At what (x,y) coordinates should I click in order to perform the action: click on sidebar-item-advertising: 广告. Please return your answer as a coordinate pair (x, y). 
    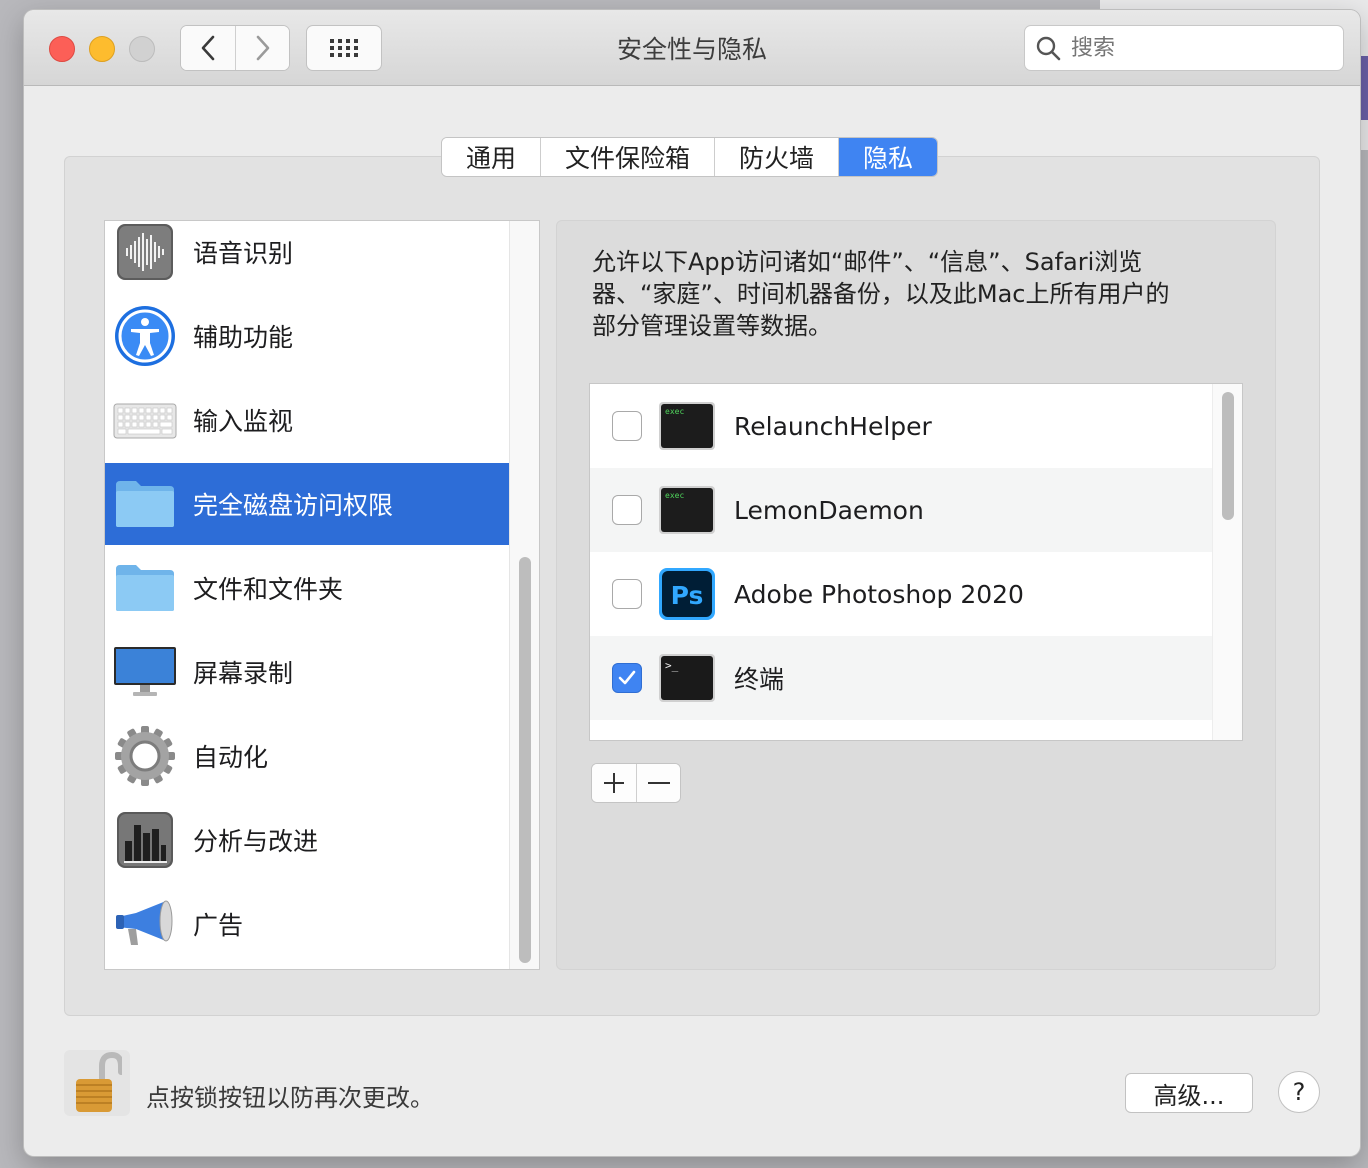
    Looking at the image, I should click on (307, 924).